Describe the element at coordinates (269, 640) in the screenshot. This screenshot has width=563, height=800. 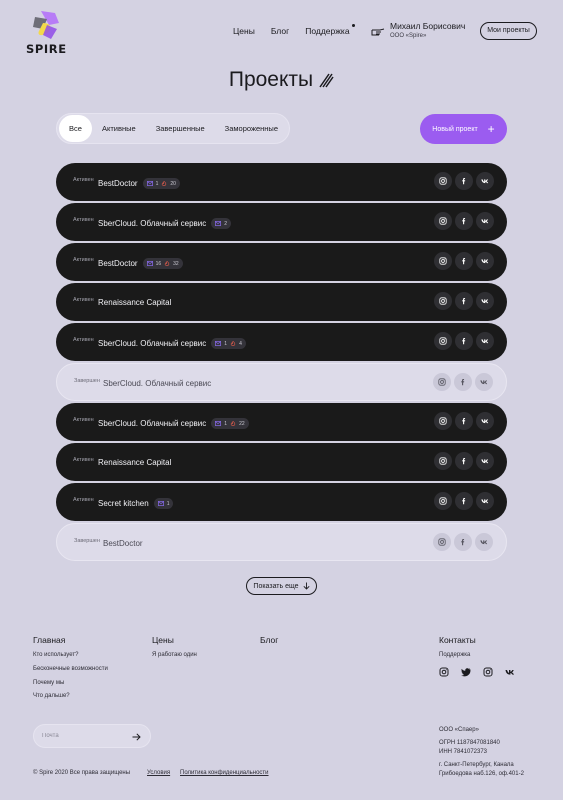
I see `footer-blog-title: Блог` at that location.